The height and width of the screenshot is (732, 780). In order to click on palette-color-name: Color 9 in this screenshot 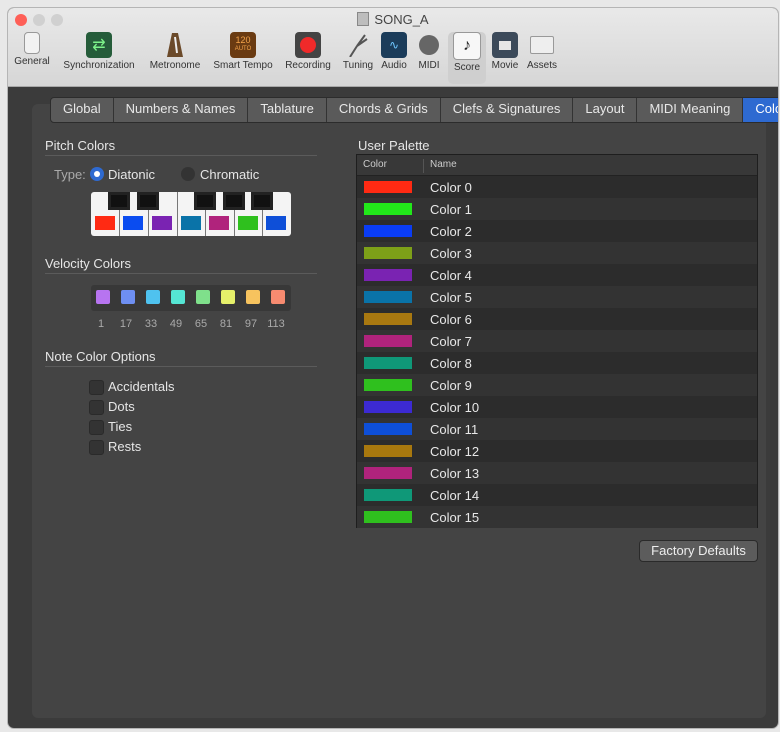, I will do `click(451, 385)`.